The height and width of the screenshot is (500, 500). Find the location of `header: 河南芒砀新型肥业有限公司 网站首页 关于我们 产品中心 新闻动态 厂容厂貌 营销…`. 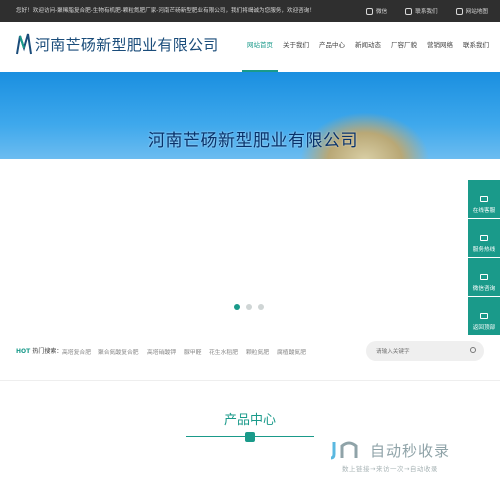

header: 河南芒砀新型肥业有限公司 网站首页 关于我们 产品中心 新闻动态 厂容厂貌 营销… is located at coordinates (250, 47).